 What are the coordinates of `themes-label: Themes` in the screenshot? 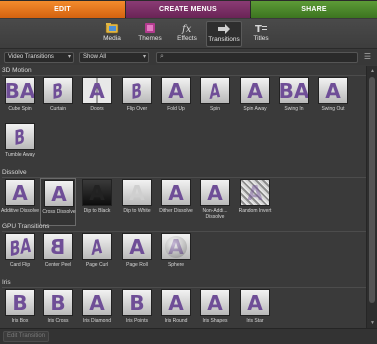 It's located at (150, 38).